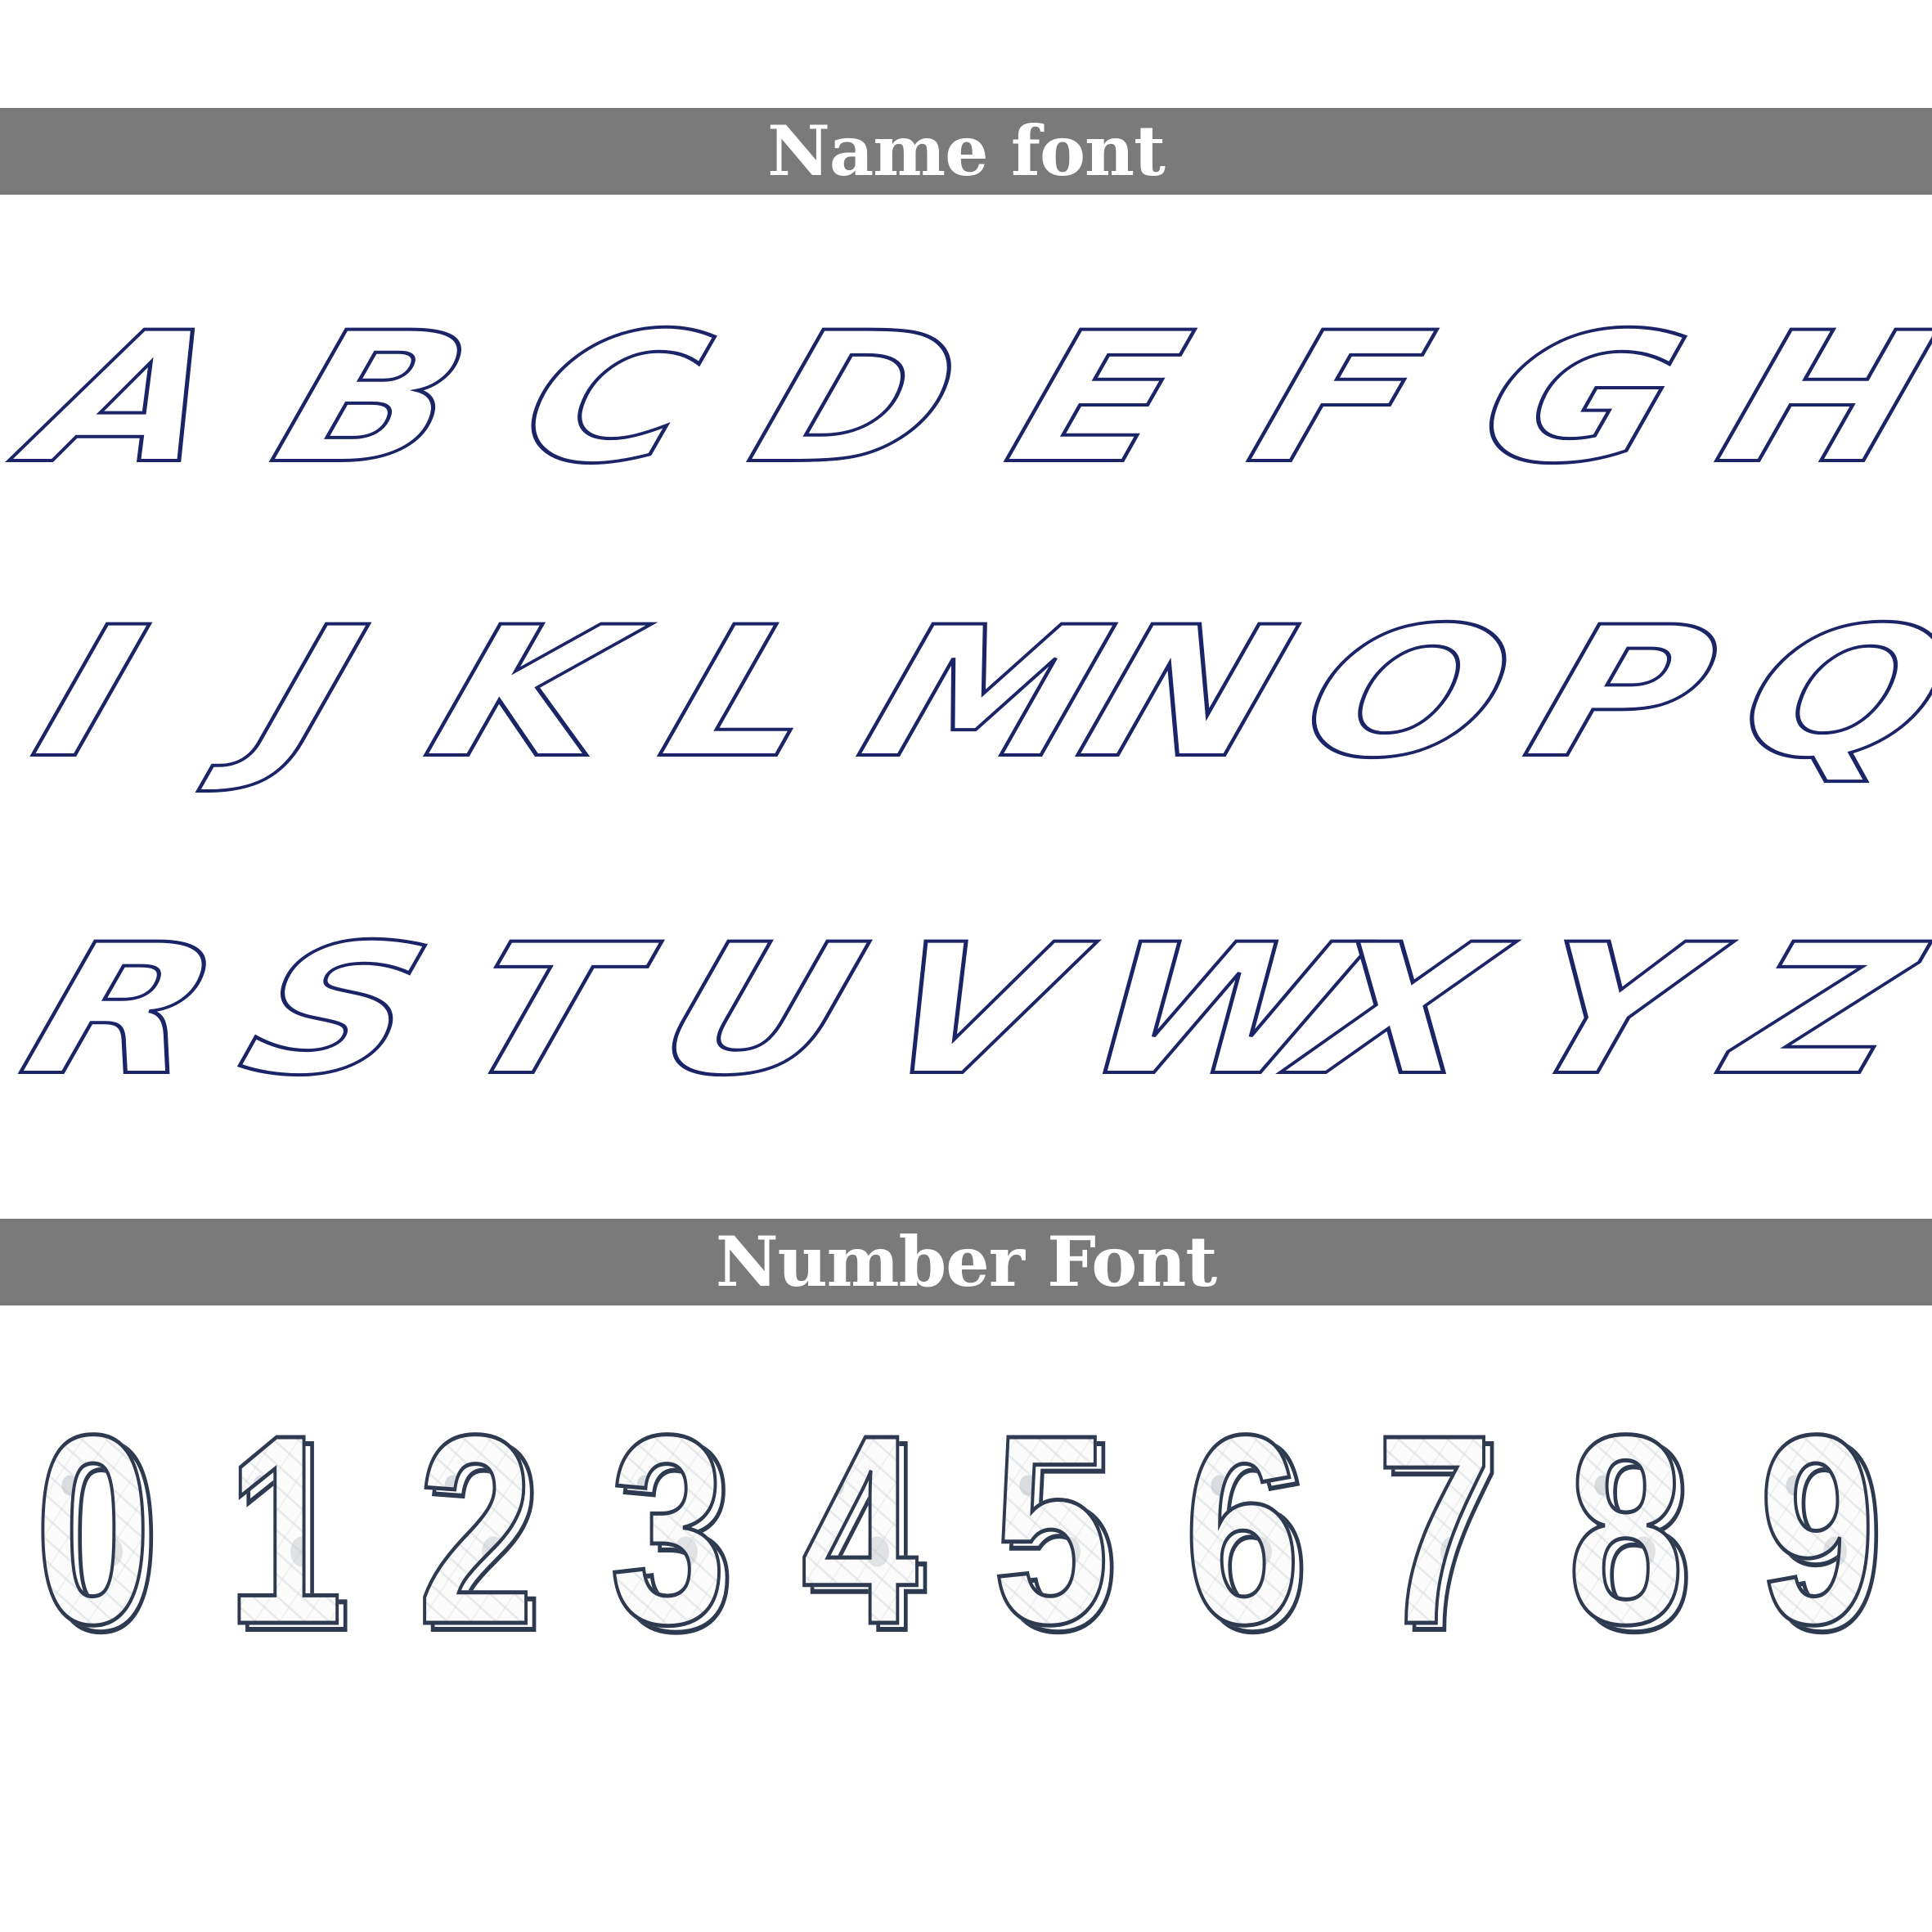  What do you see at coordinates (1434, 1529) in the screenshot?
I see `digit-face: 7` at bounding box center [1434, 1529].